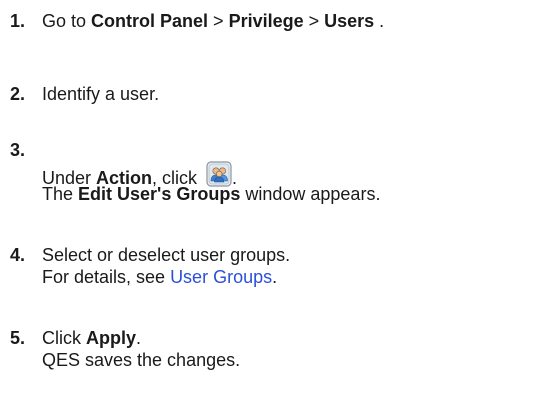 The image size is (558, 397). What do you see at coordinates (141, 349) in the screenshot?
I see `step-text: Click Apply. QES saves the changes.` at bounding box center [141, 349].